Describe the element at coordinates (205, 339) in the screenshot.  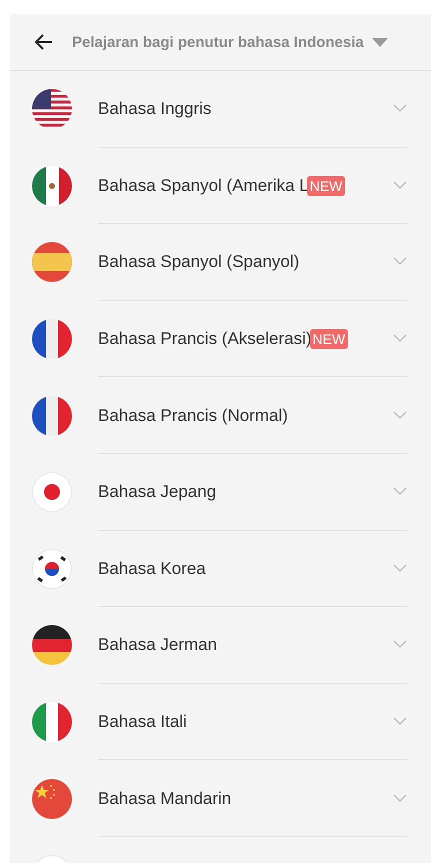
I see `course-name: Bahasa Prancis (Akselerasi)` at that location.